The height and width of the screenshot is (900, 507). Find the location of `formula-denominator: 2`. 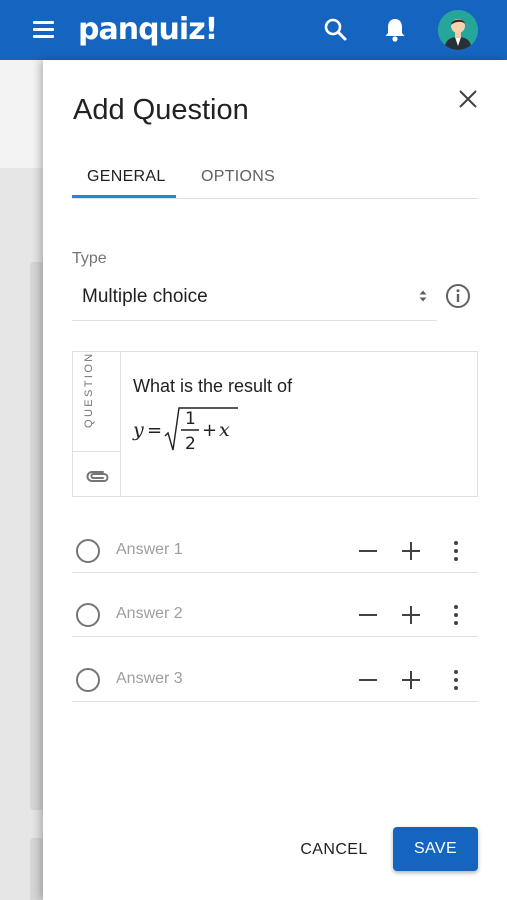

formula-denominator: 2 is located at coordinates (190, 444).